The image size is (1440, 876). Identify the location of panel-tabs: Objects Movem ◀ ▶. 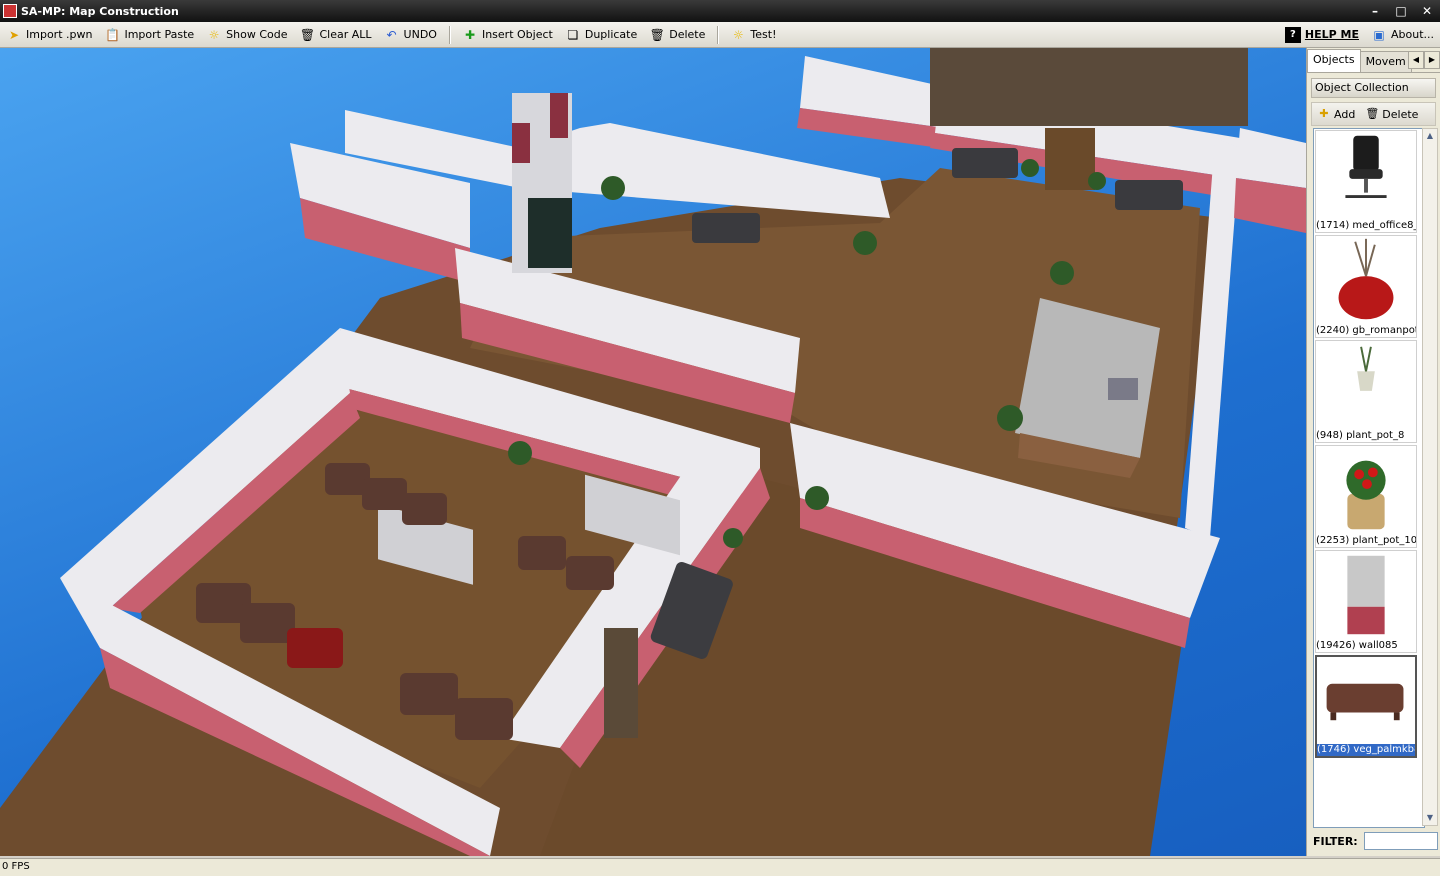
(1373, 60).